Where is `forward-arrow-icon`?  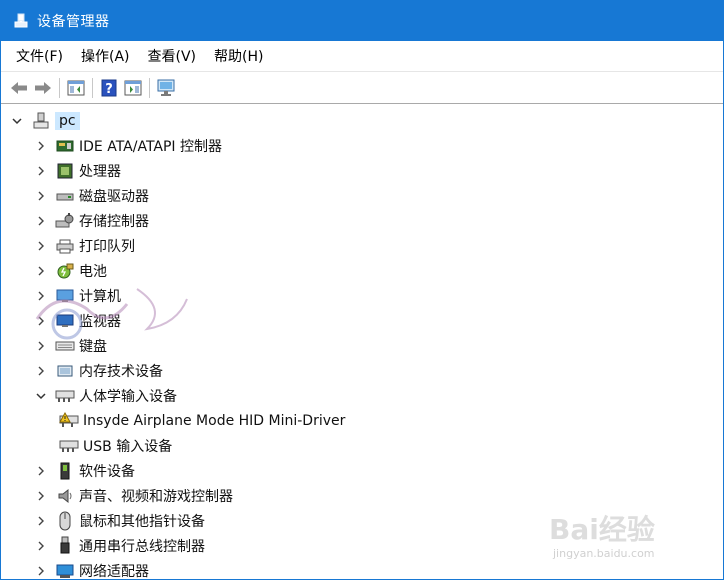 forward-arrow-icon is located at coordinates (43, 87).